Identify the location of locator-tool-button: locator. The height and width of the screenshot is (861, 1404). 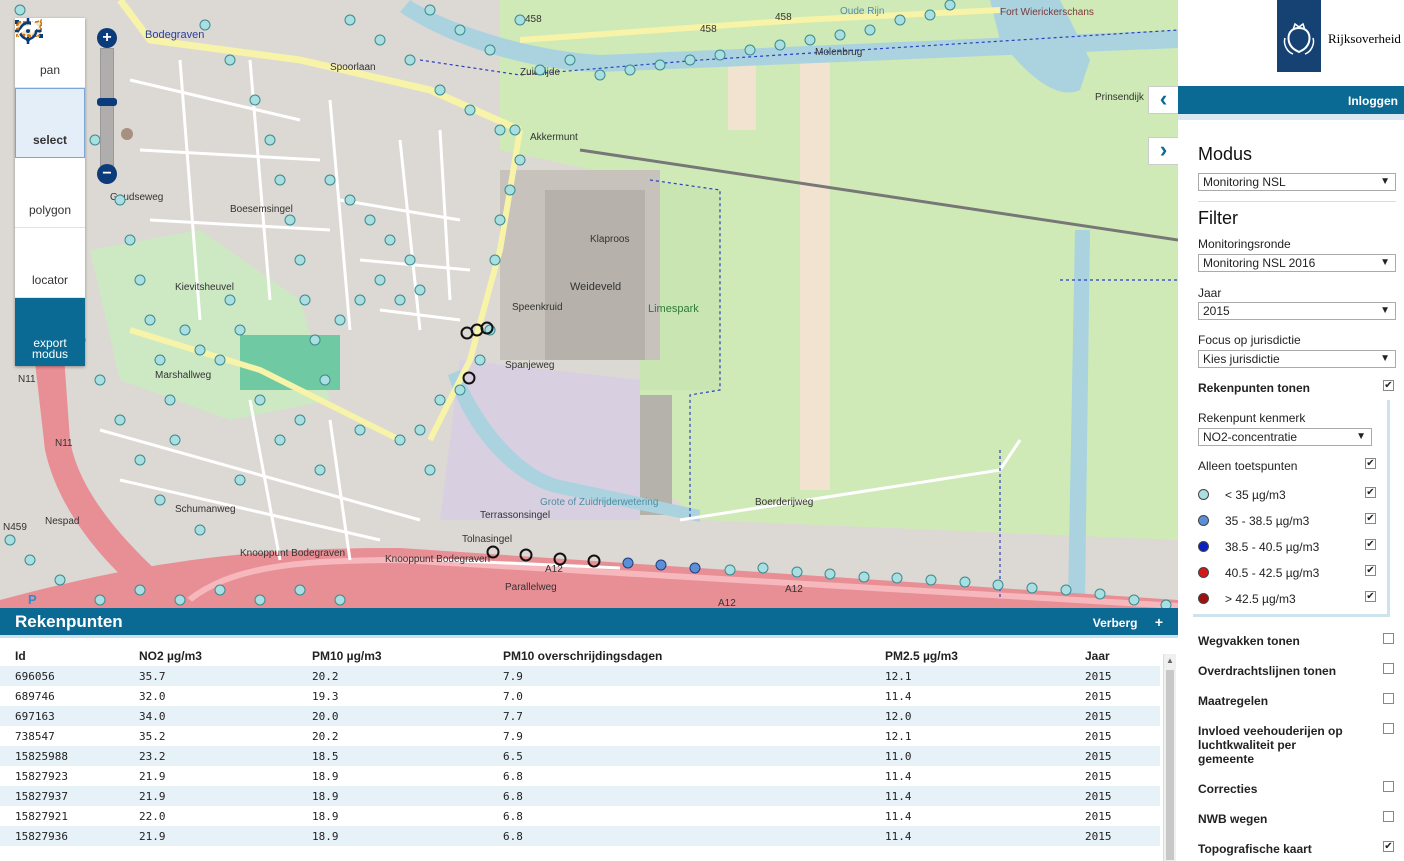
(50, 158).